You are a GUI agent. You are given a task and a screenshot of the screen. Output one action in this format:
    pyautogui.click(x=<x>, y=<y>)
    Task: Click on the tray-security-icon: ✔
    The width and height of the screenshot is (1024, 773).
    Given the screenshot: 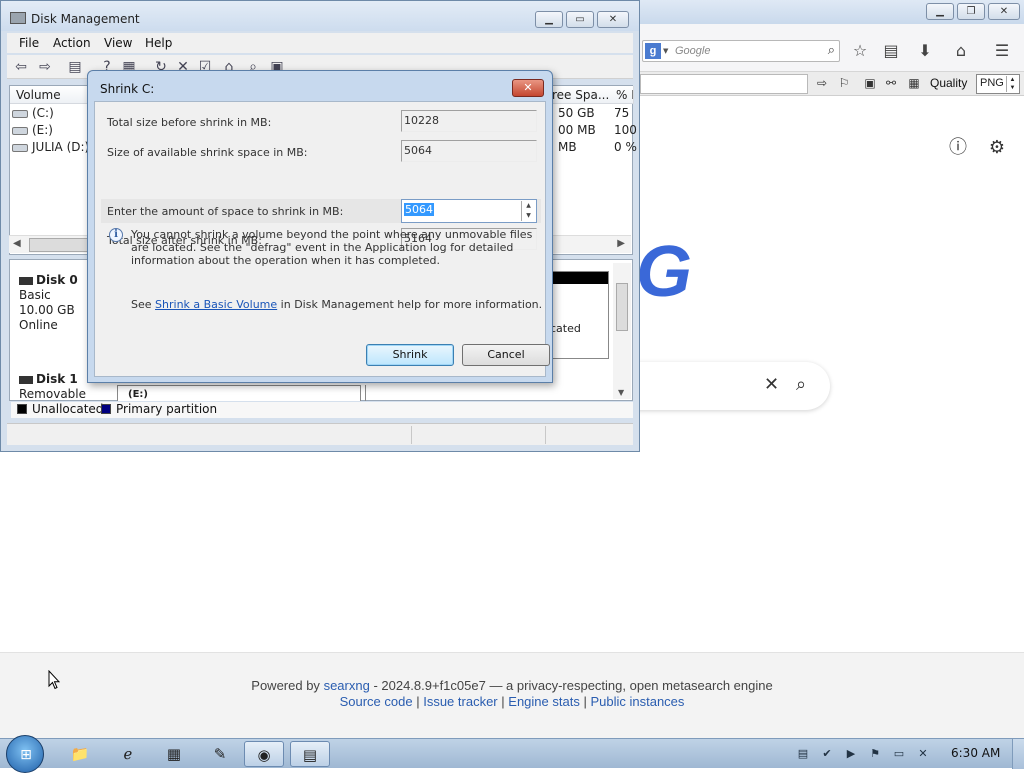 What is the action you would take?
    pyautogui.click(x=827, y=754)
    